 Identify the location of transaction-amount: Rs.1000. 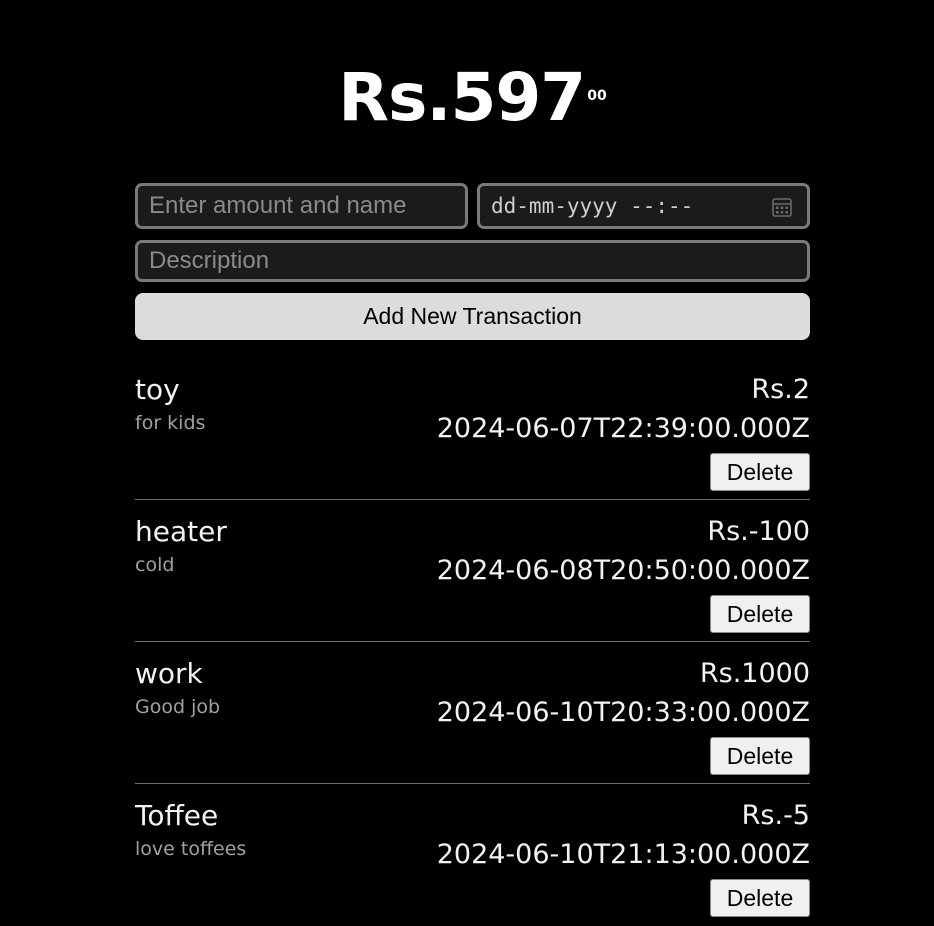
(754, 673).